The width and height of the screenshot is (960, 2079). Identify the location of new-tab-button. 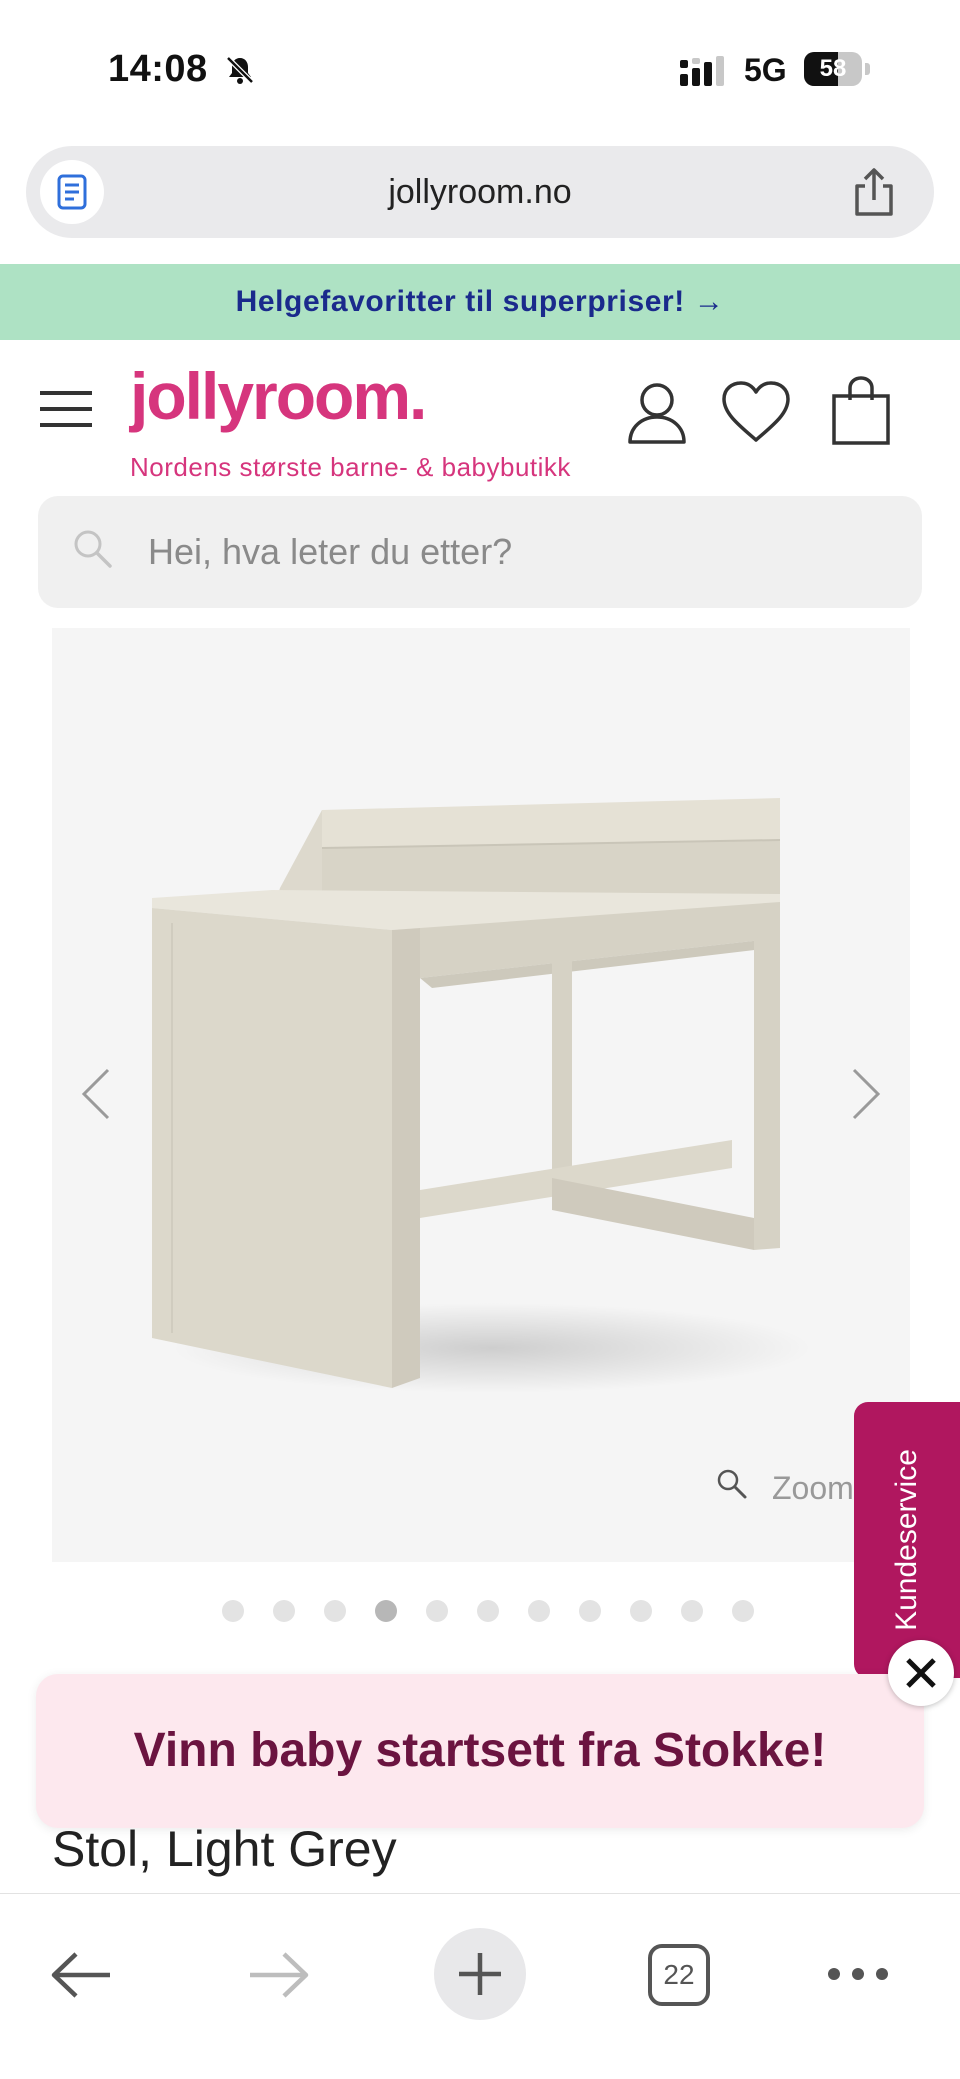
(480, 1974).